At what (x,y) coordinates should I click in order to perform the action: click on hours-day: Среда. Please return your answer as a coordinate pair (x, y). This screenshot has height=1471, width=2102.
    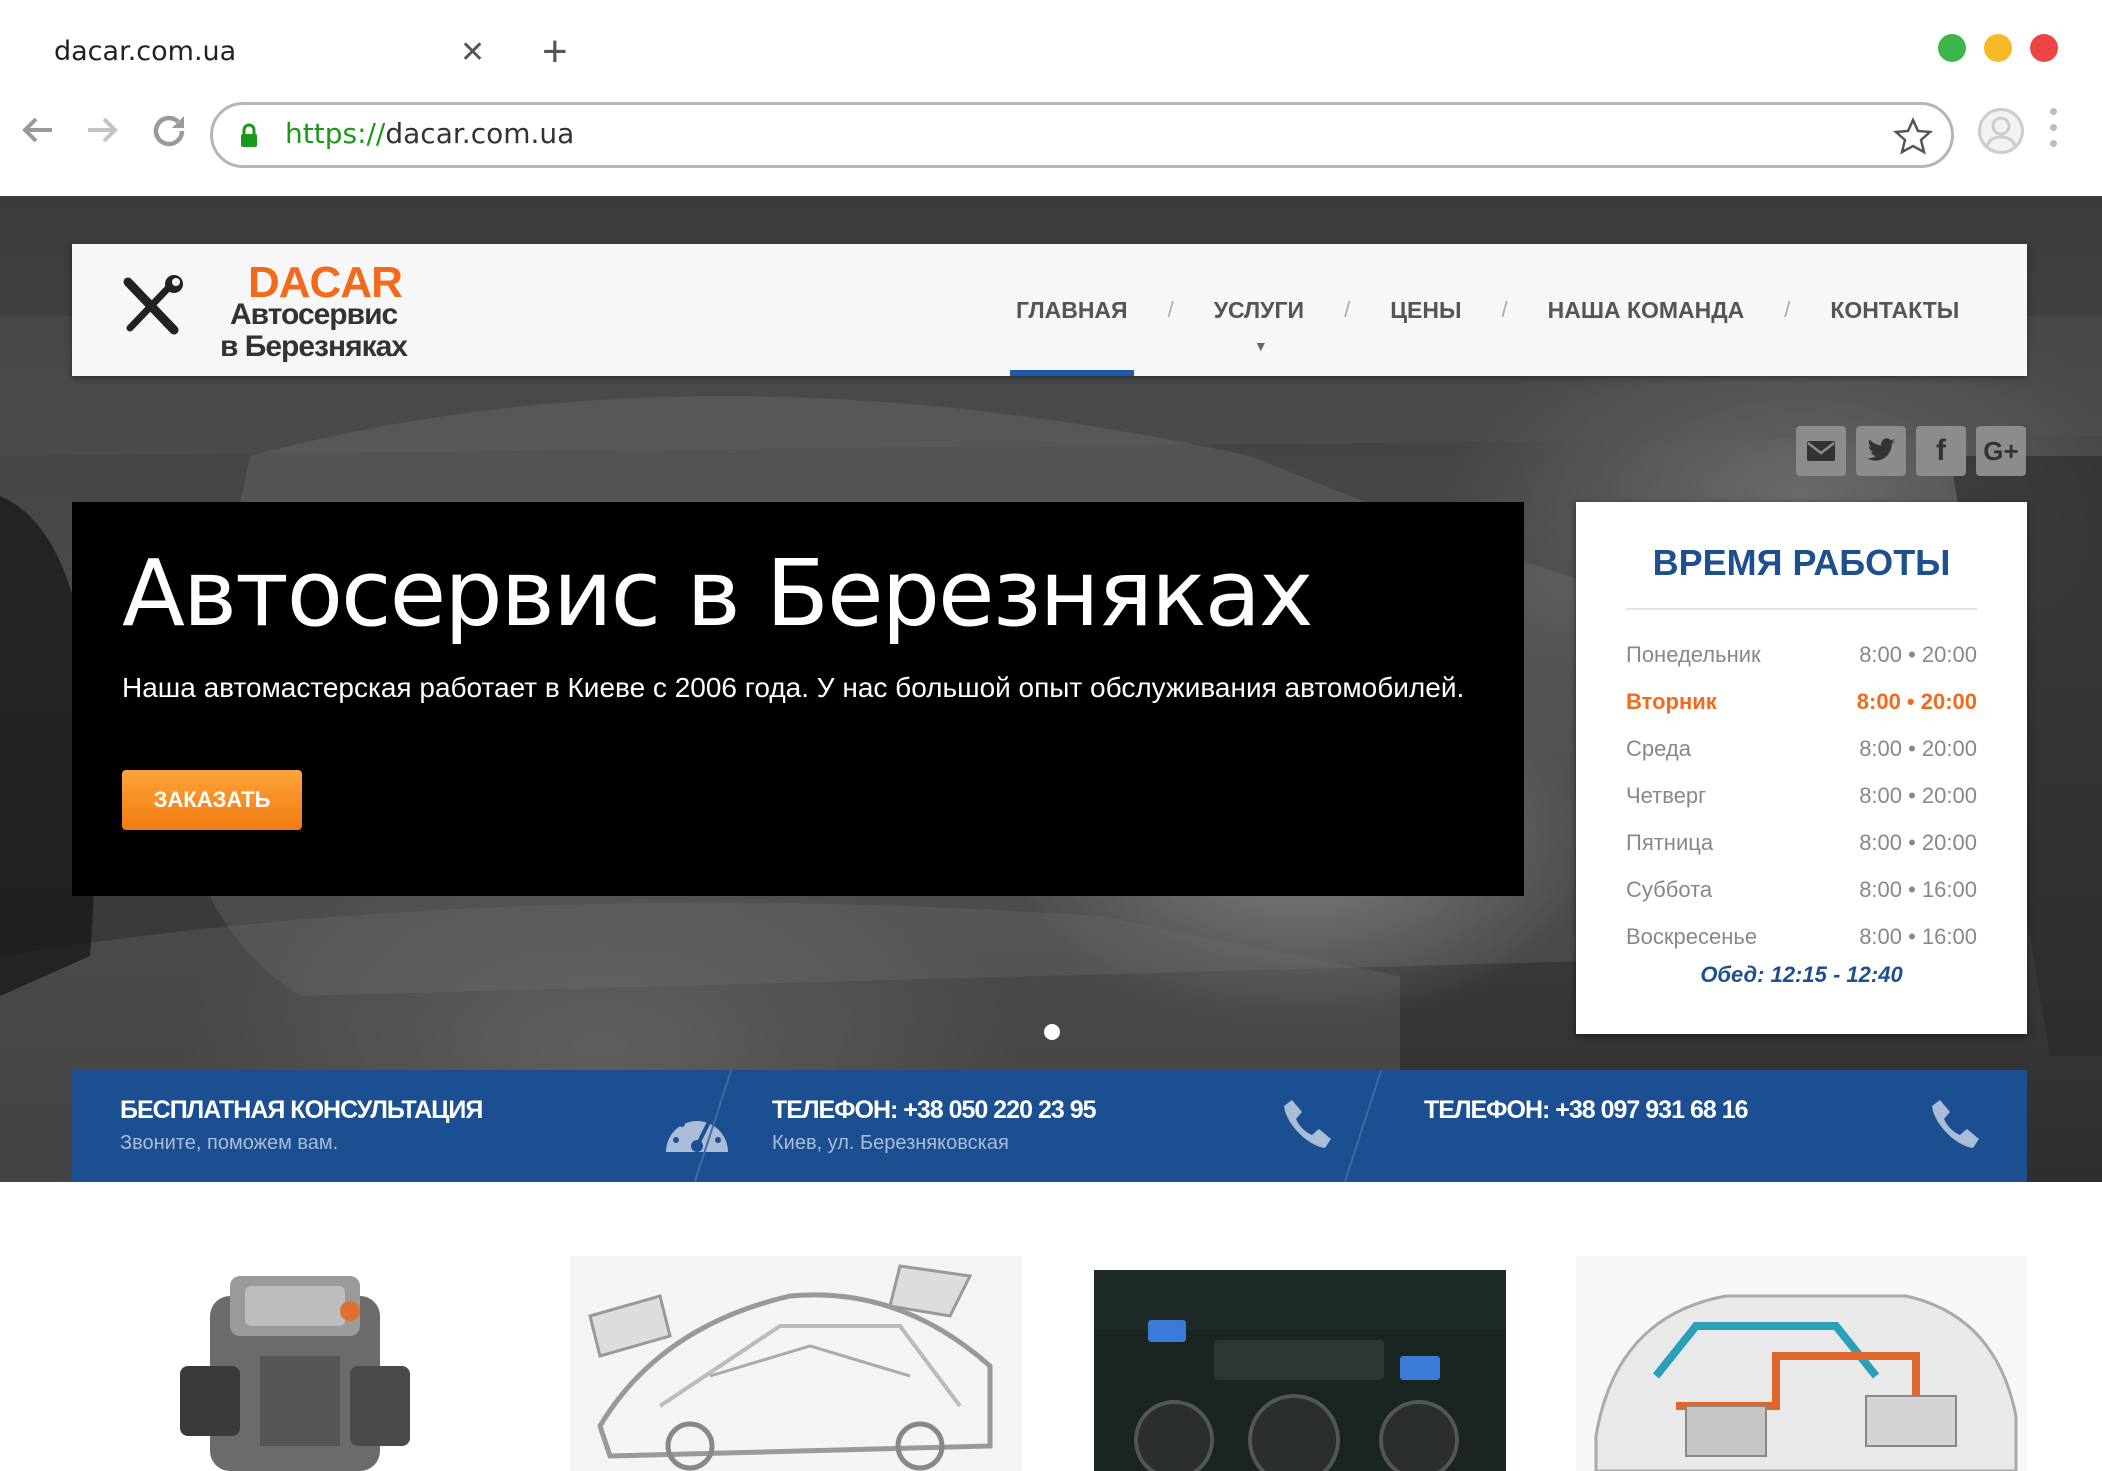
    Looking at the image, I should click on (1658, 748).